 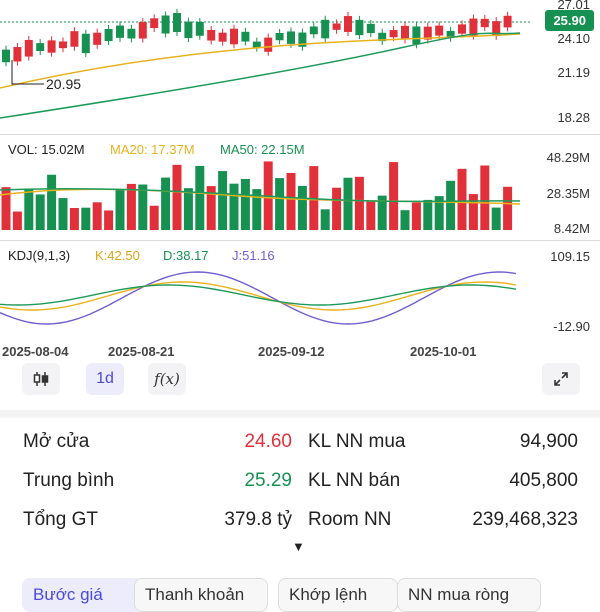 What do you see at coordinates (253, 255) in the screenshot?
I see `kdj-j-label: J:51.16` at bounding box center [253, 255].